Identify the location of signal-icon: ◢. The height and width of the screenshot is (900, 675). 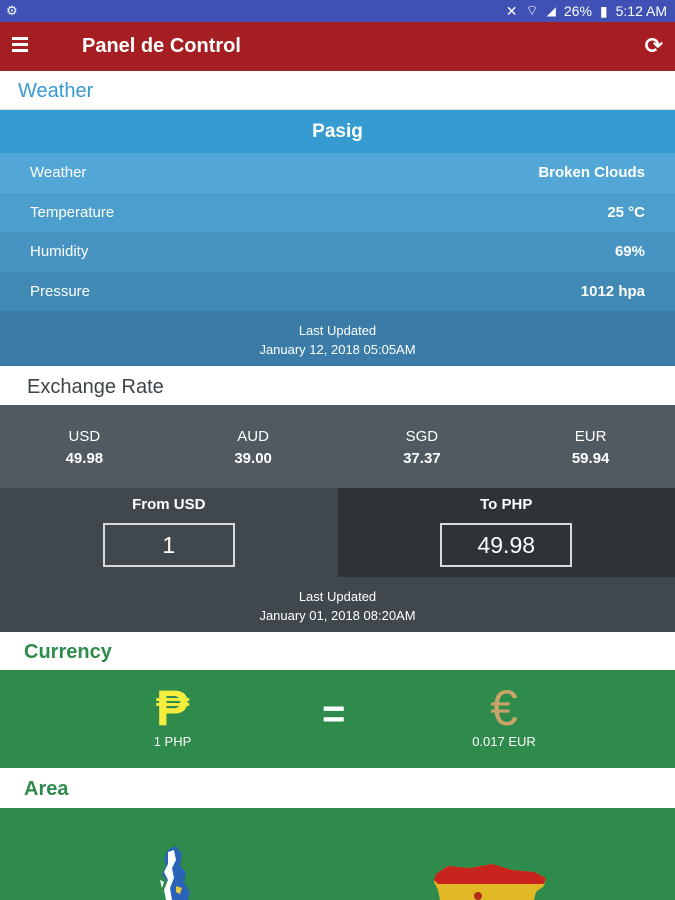
(551, 11).